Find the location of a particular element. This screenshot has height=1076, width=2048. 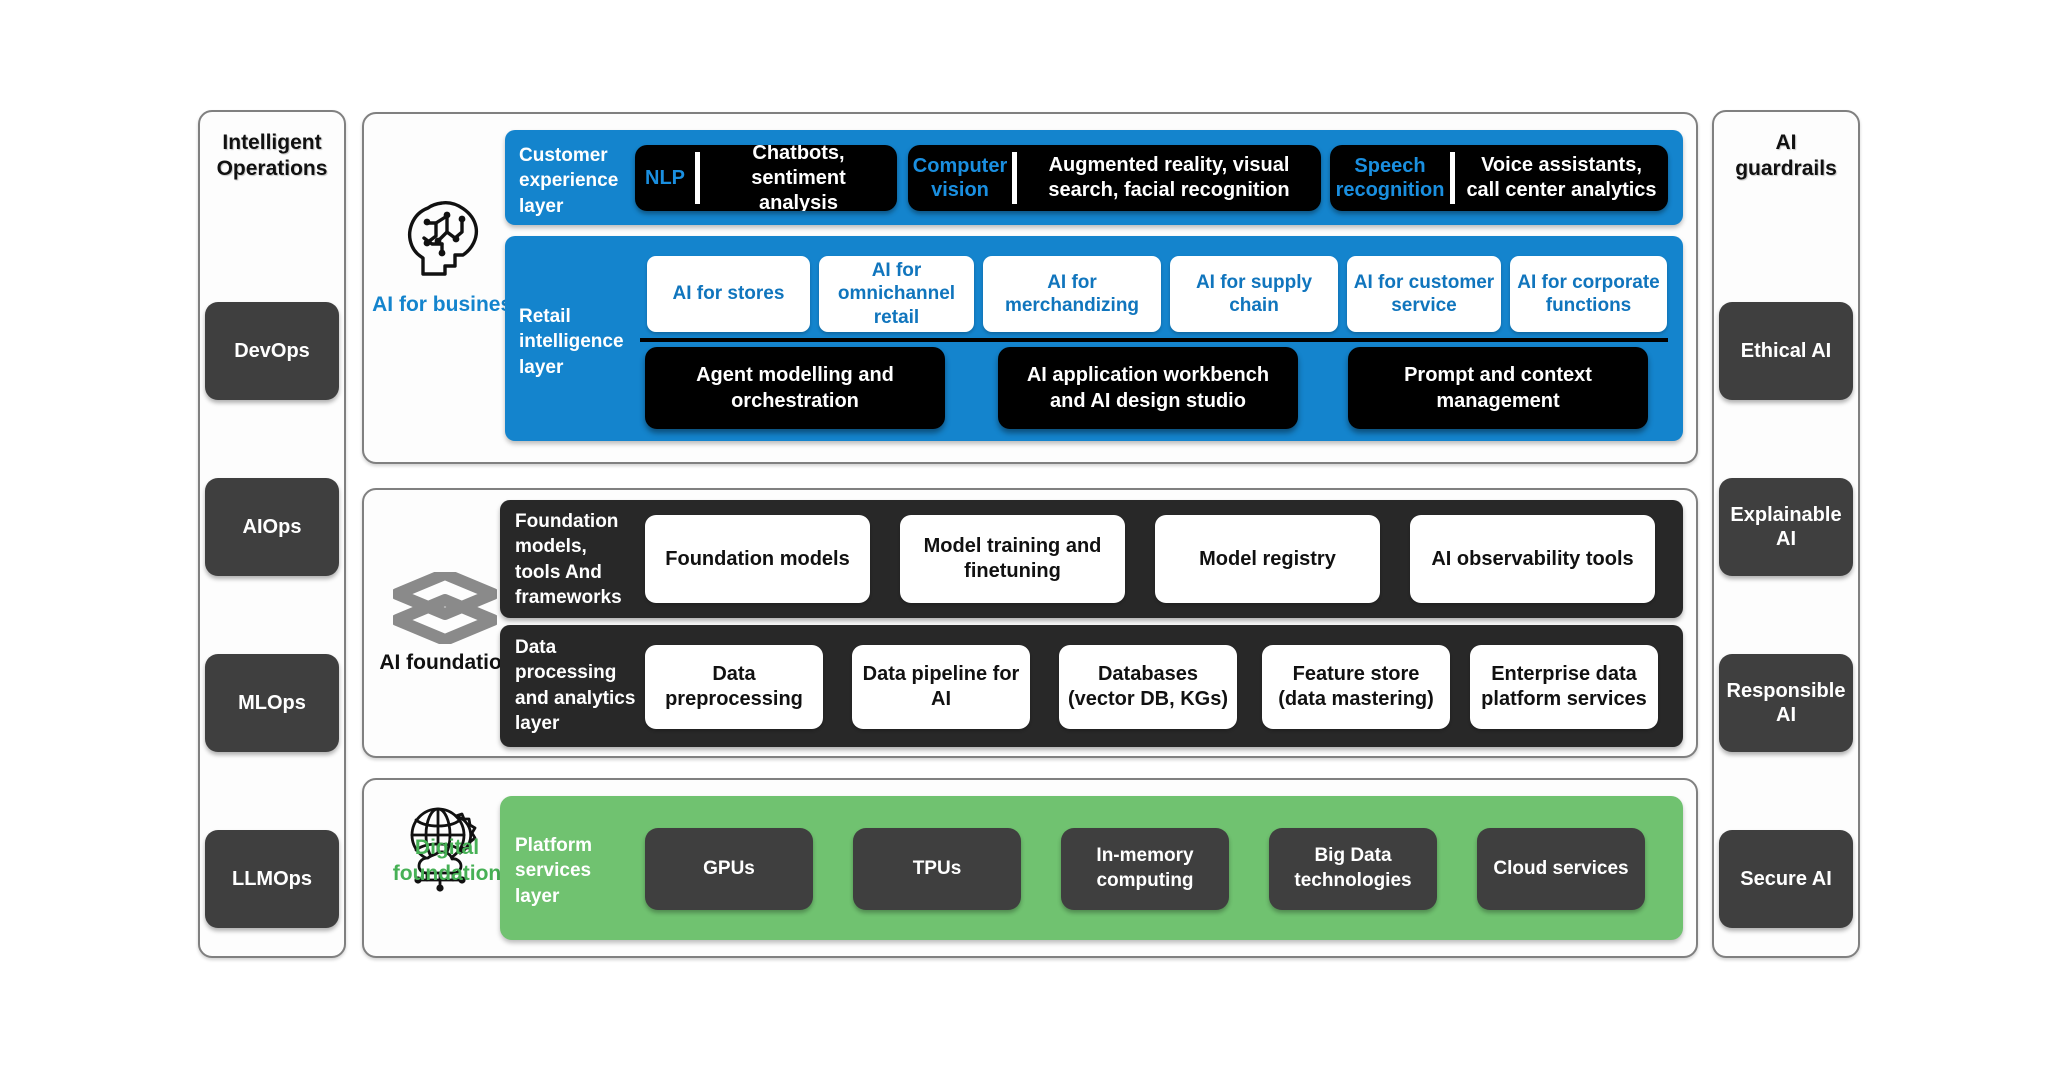

sidebar-item-secure-ai-label: Secure AI is located at coordinates (1786, 878).